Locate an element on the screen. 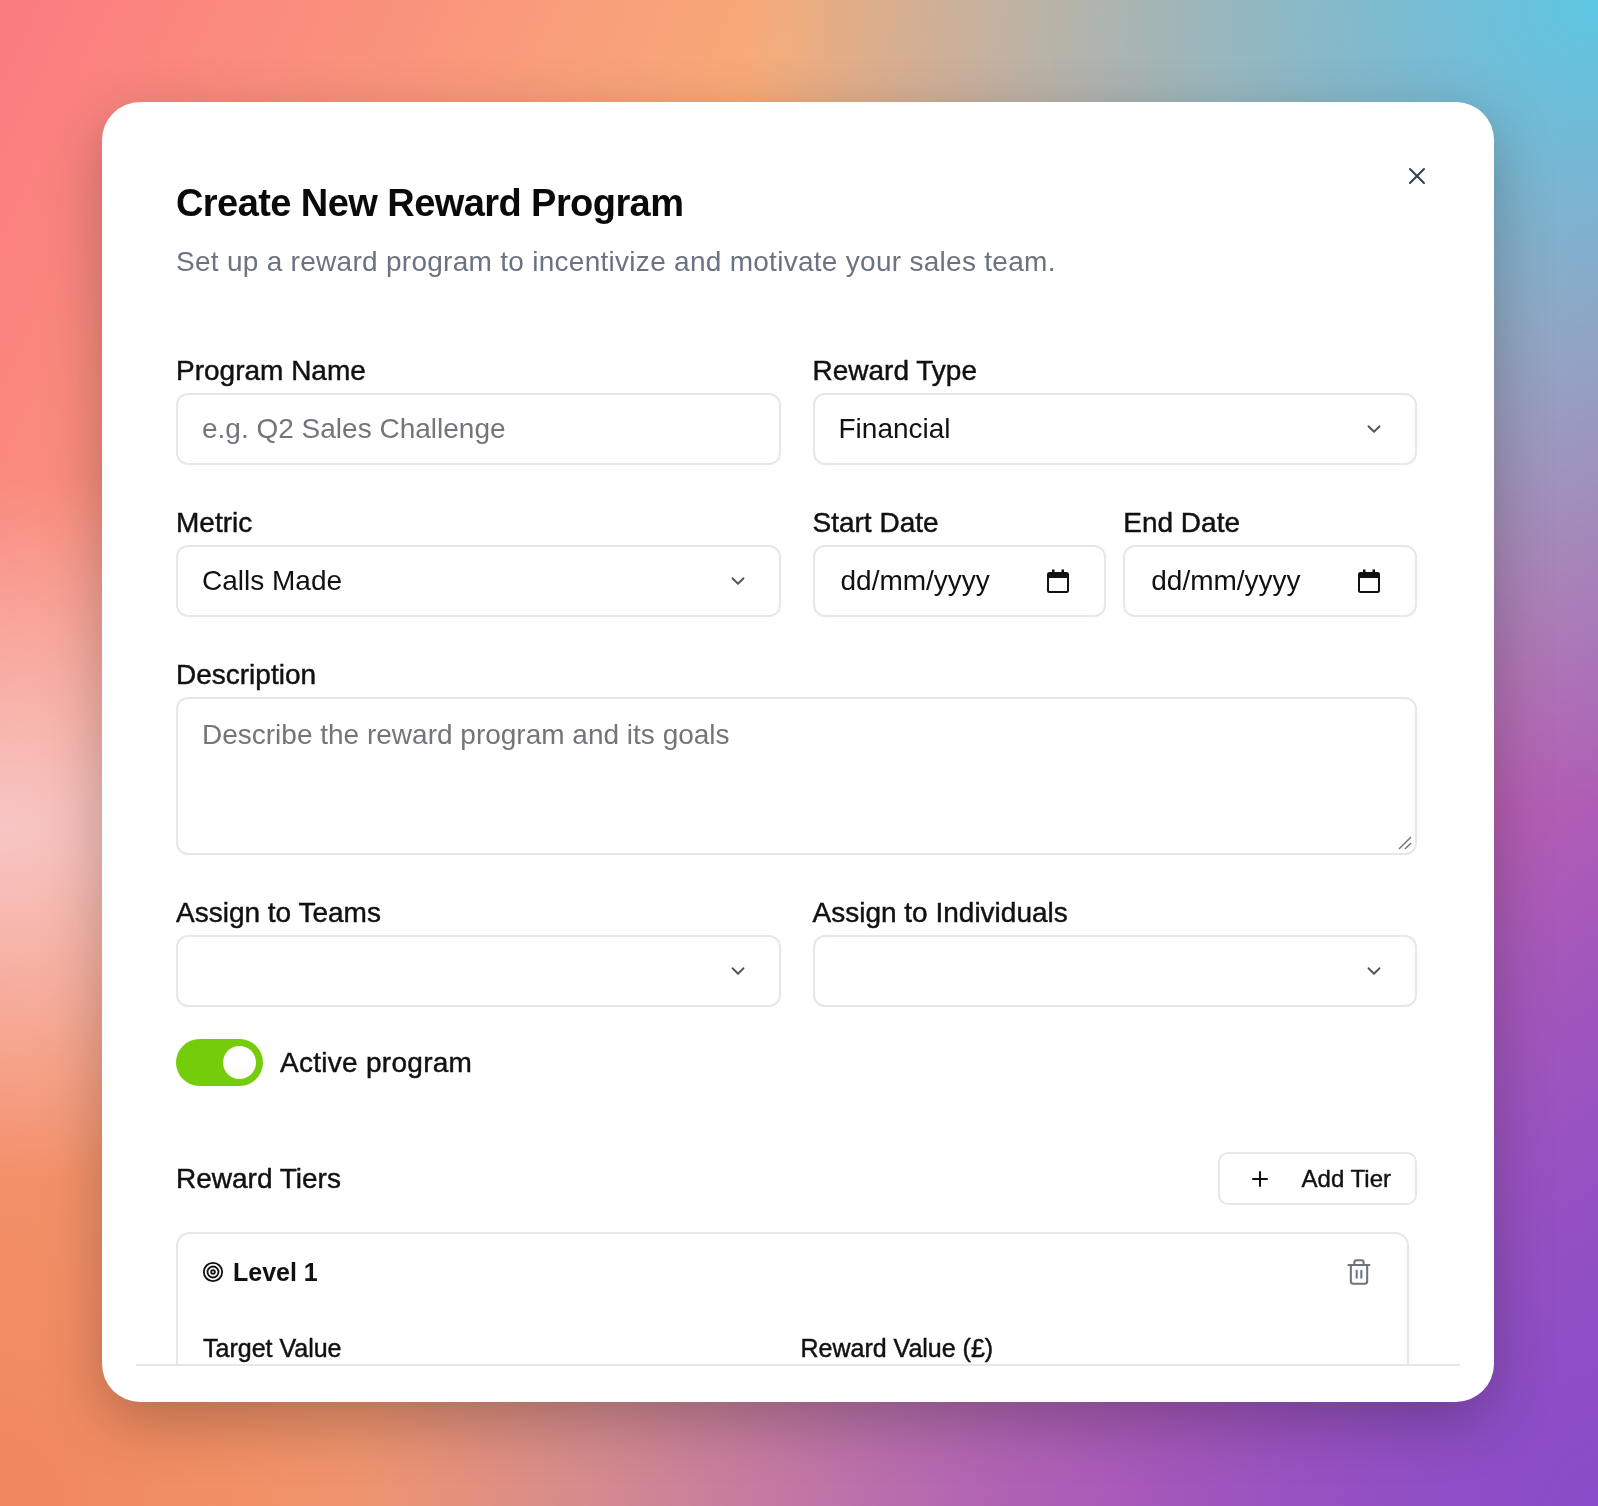  tier-name: Level 1 is located at coordinates (275, 1272).